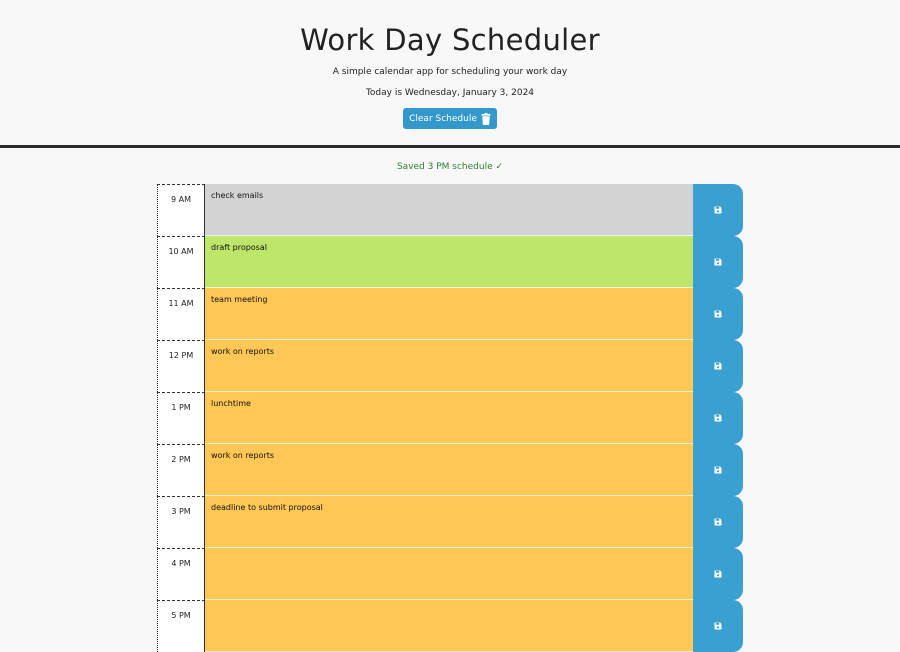  I want to click on trash-icon, so click(486, 118).